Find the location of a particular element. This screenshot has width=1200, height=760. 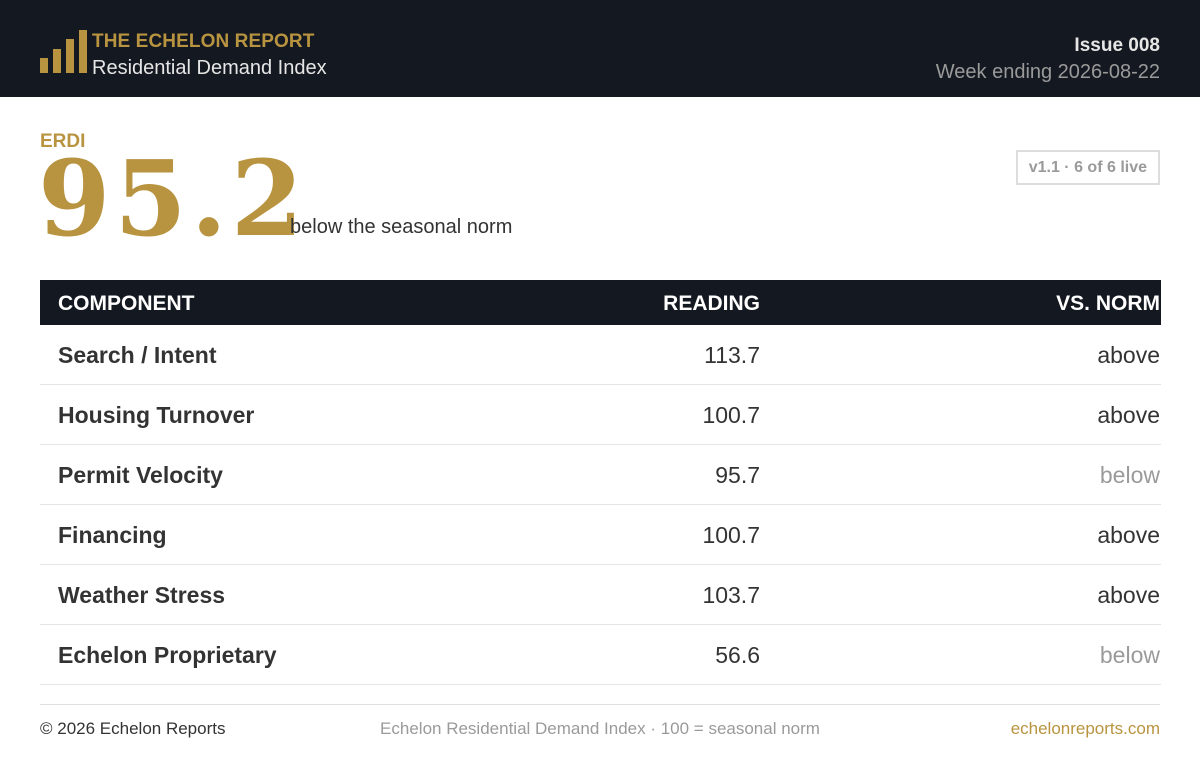

table-row: Echelon Proprietary 56.6 below is located at coordinates (600, 655).